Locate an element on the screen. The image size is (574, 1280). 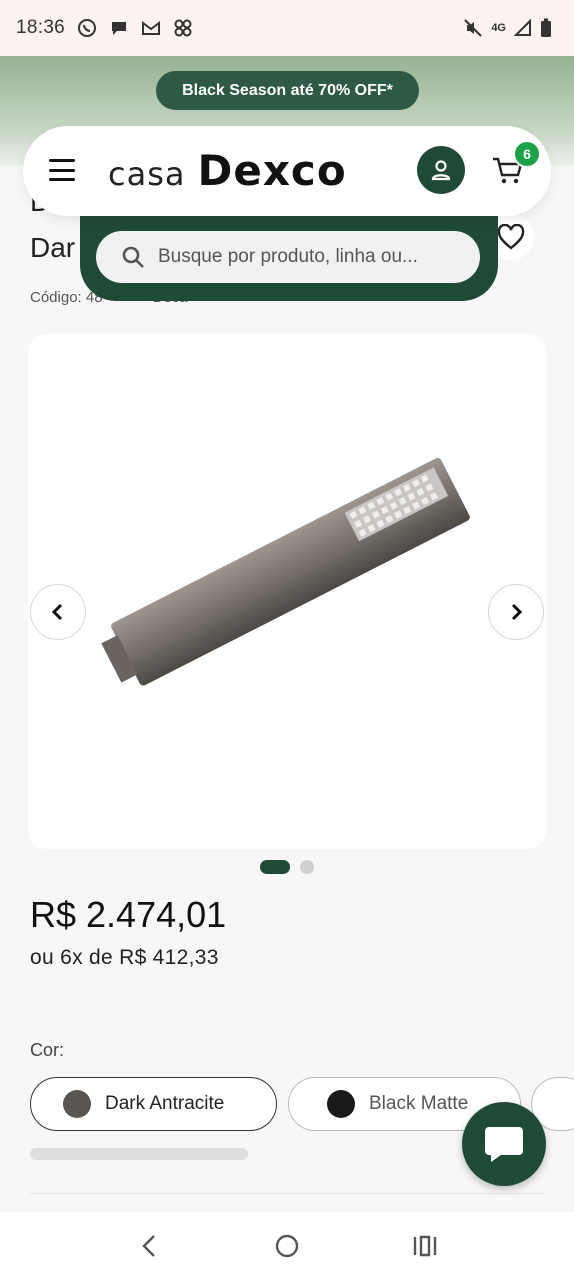
chat-button is located at coordinates (504, 1144).